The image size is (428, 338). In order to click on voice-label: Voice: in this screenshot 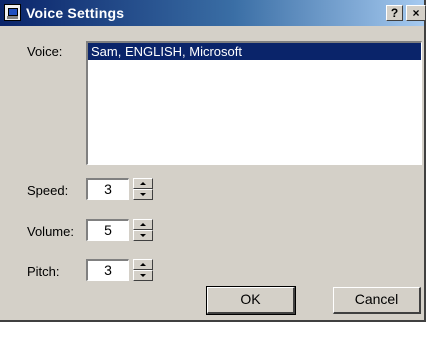, I will do `click(45, 51)`.